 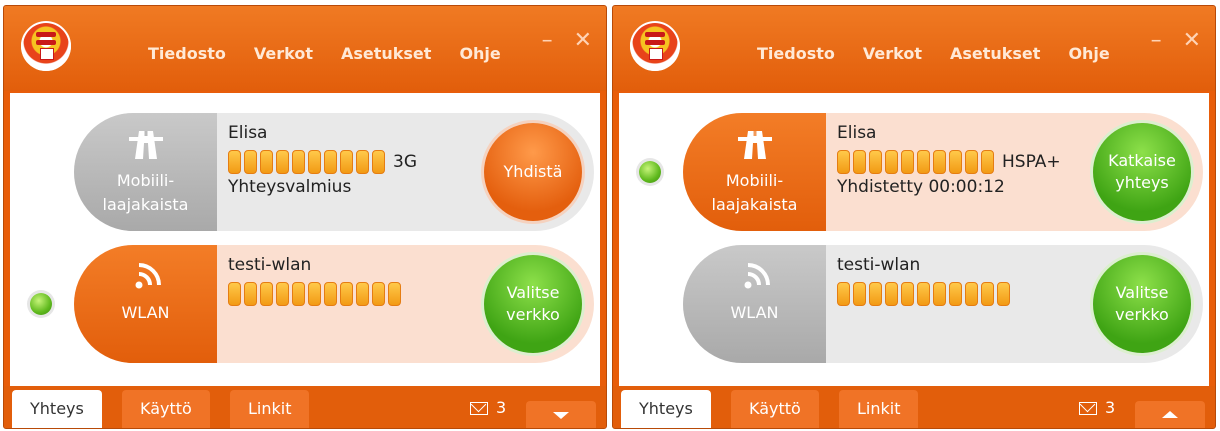 What do you see at coordinates (533, 172) in the screenshot?
I see `connect-button: Yhdistä` at bounding box center [533, 172].